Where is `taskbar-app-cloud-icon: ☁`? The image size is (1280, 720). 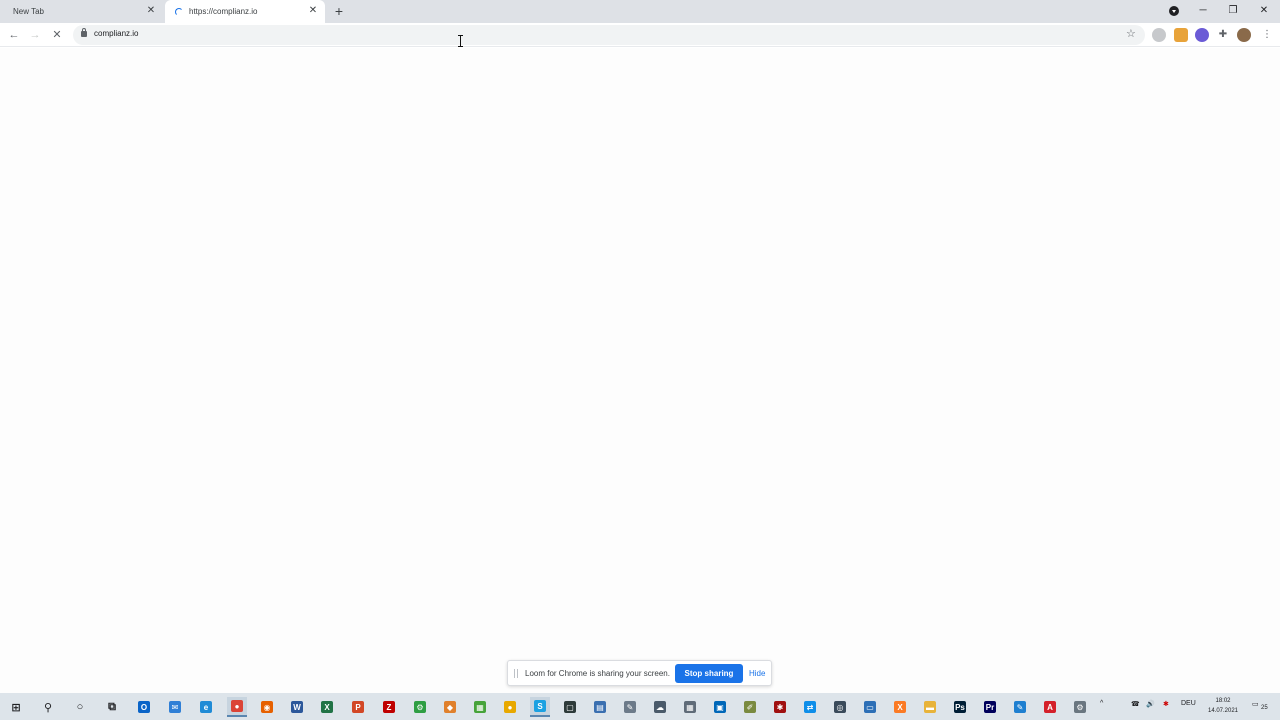
taskbar-app-cloud-icon: ☁ is located at coordinates (660, 707).